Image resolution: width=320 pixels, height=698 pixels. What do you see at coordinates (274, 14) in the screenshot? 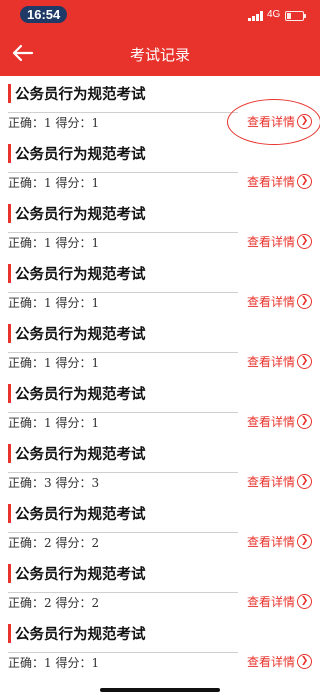
I see `network-label: 4G` at bounding box center [274, 14].